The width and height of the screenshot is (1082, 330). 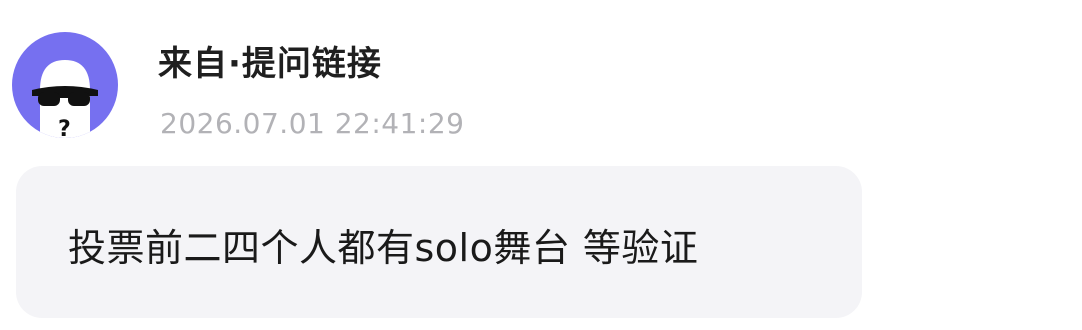 What do you see at coordinates (270, 64) in the screenshot?
I see `sender-name: 来自·提问链接` at bounding box center [270, 64].